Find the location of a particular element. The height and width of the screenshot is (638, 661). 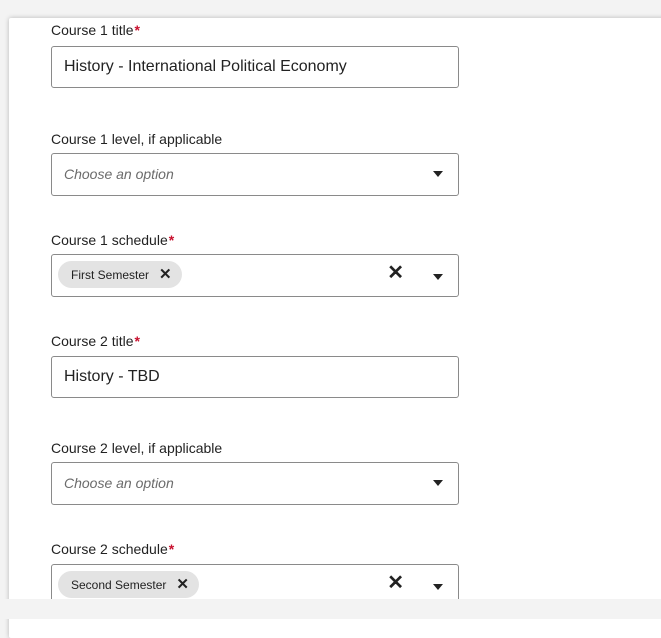

course2-title-input: History - TBD is located at coordinates (255, 377).